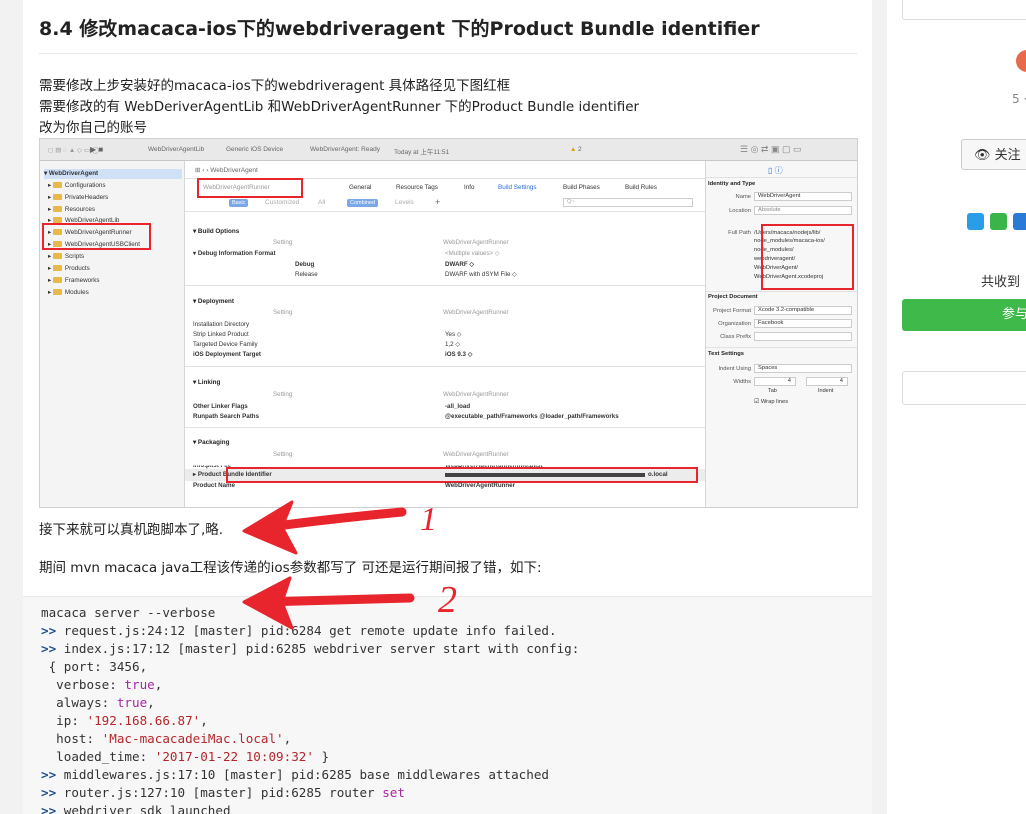 Image resolution: width=1026 pixels, height=814 pixels. Describe the element at coordinates (363, 203) in the screenshot. I see `filter-combined: Combined` at that location.